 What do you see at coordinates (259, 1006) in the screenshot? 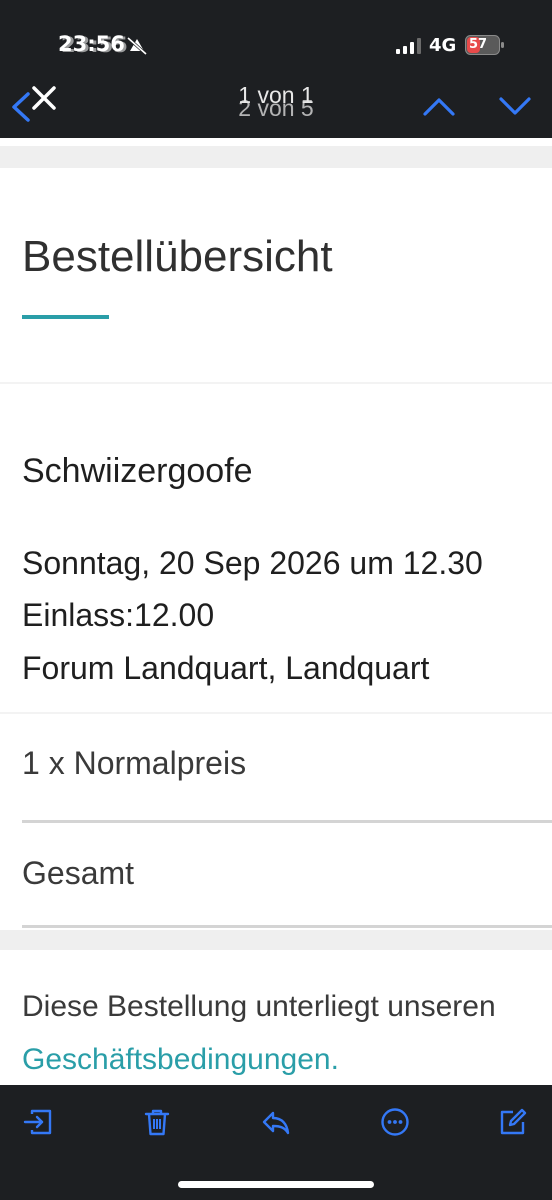
I see `terms-text: Diese Bestellung unterliegt unseren` at bounding box center [259, 1006].